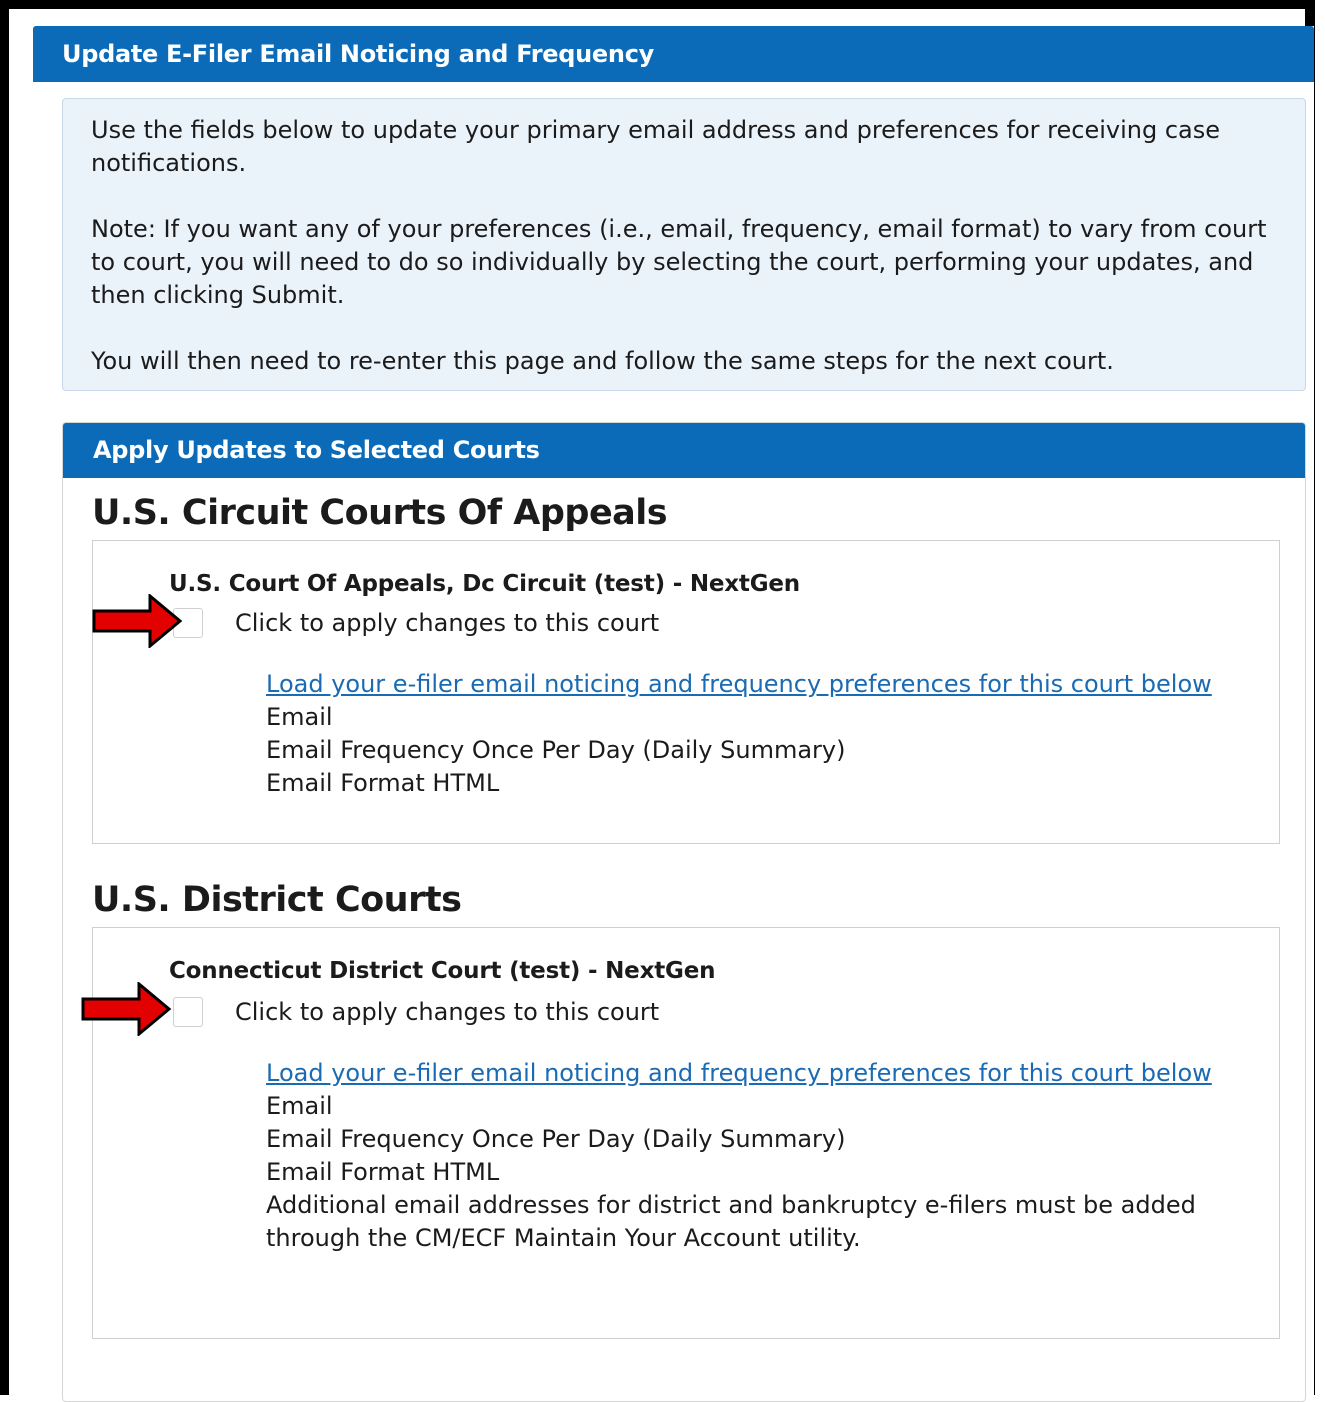  What do you see at coordinates (277, 900) in the screenshot?
I see `section-title-district: U.S. District Courts` at bounding box center [277, 900].